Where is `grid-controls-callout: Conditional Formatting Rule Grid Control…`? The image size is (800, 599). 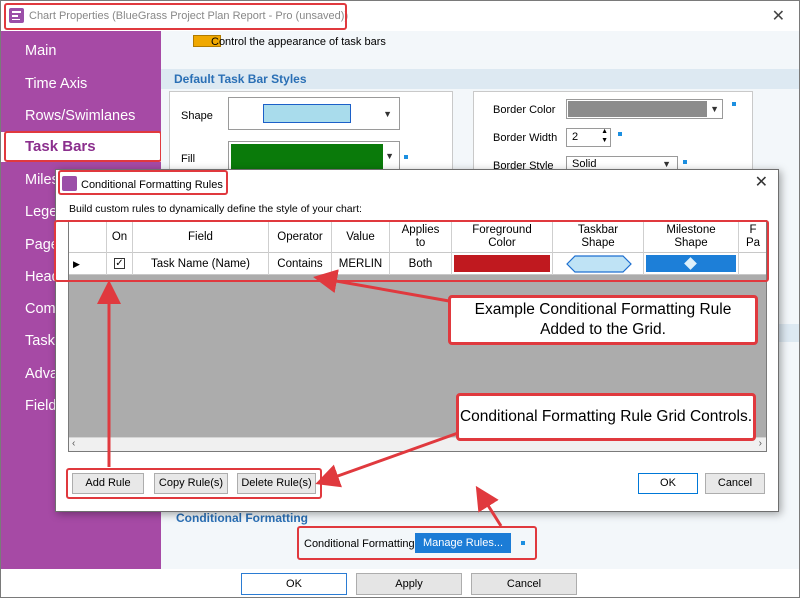
grid-controls-callout: Conditional Formatting Rule Grid Control… is located at coordinates (606, 417).